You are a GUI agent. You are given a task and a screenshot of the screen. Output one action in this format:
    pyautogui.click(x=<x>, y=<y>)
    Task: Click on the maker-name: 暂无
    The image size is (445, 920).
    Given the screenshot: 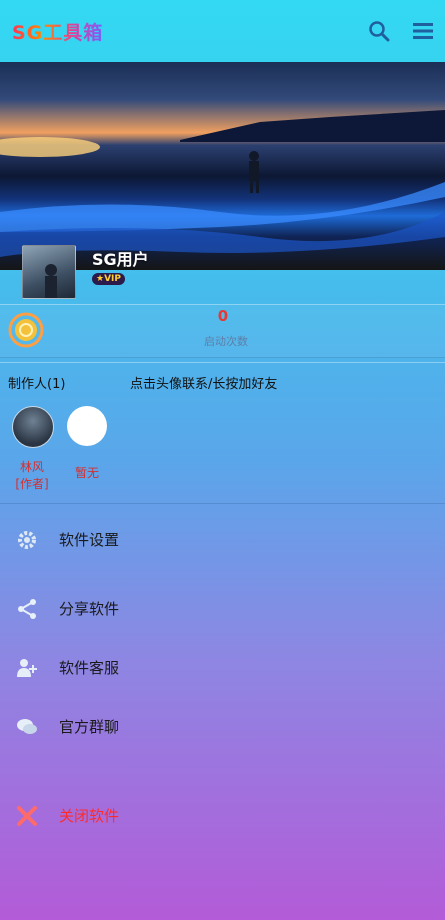 What is the action you would take?
    pyautogui.click(x=86, y=473)
    